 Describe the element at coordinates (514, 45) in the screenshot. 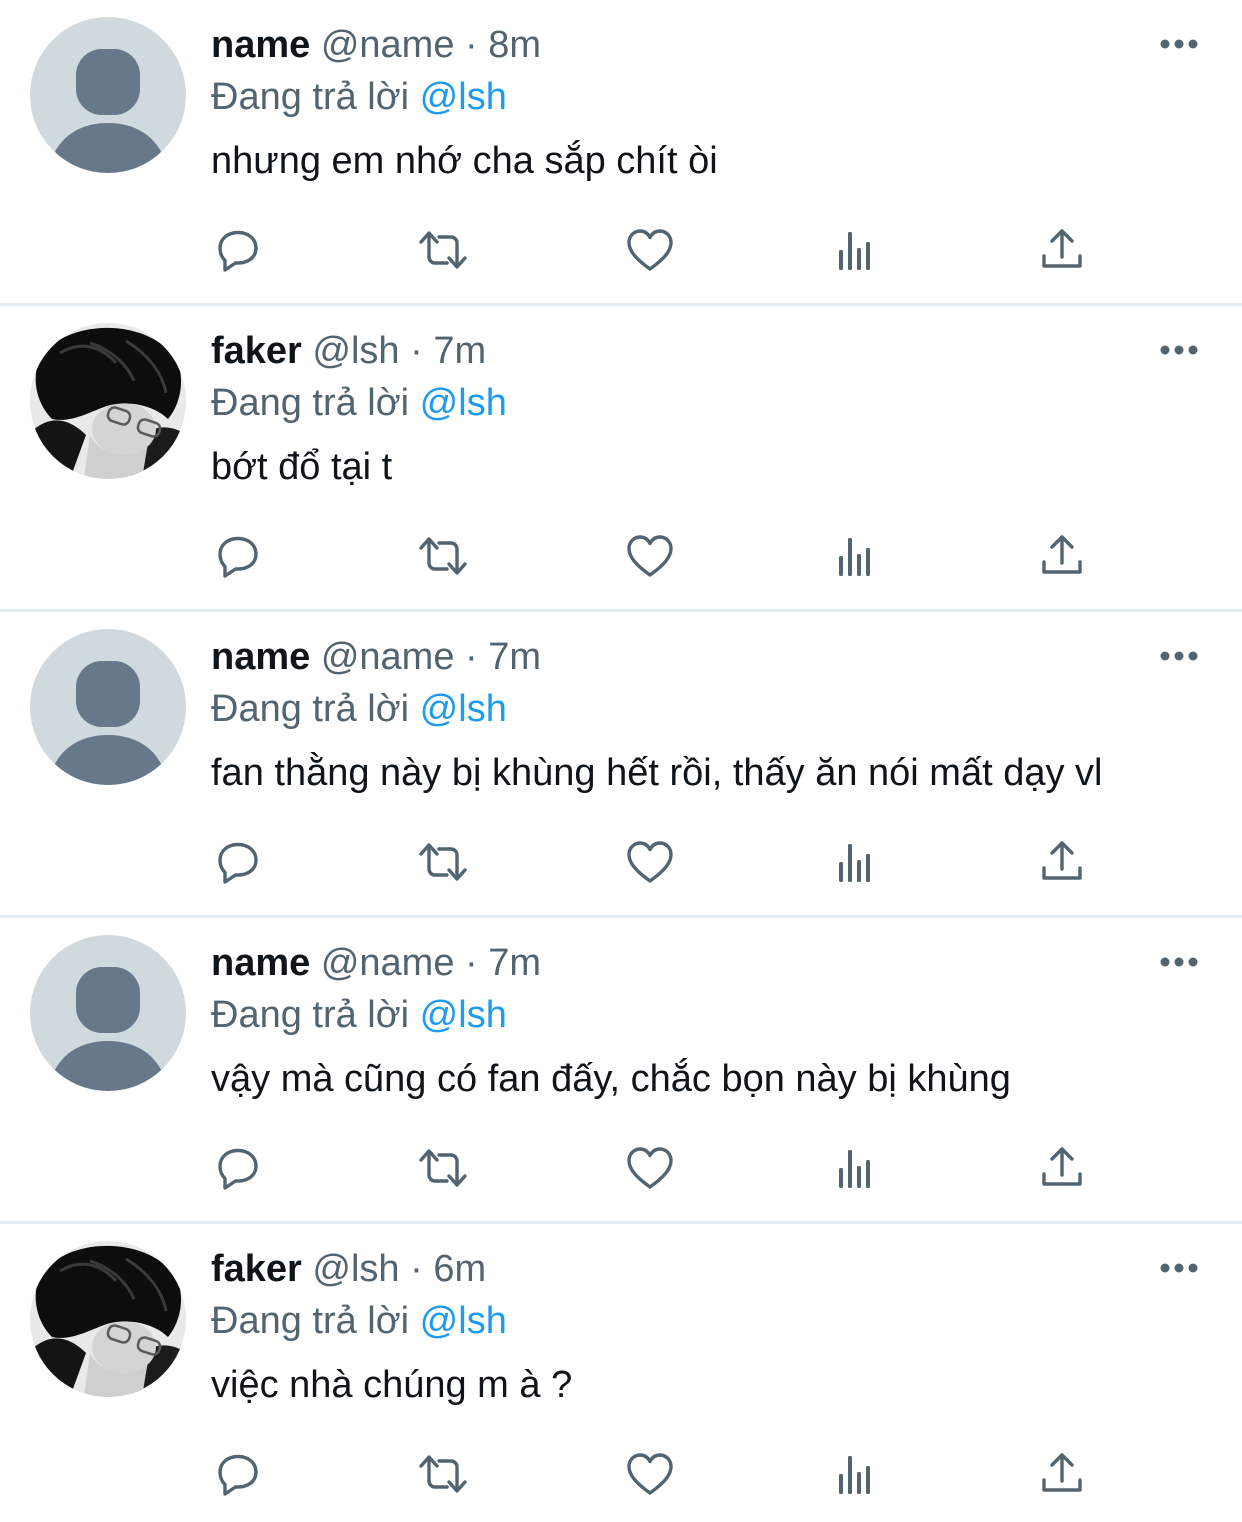

I see `timestamp: 8m` at that location.